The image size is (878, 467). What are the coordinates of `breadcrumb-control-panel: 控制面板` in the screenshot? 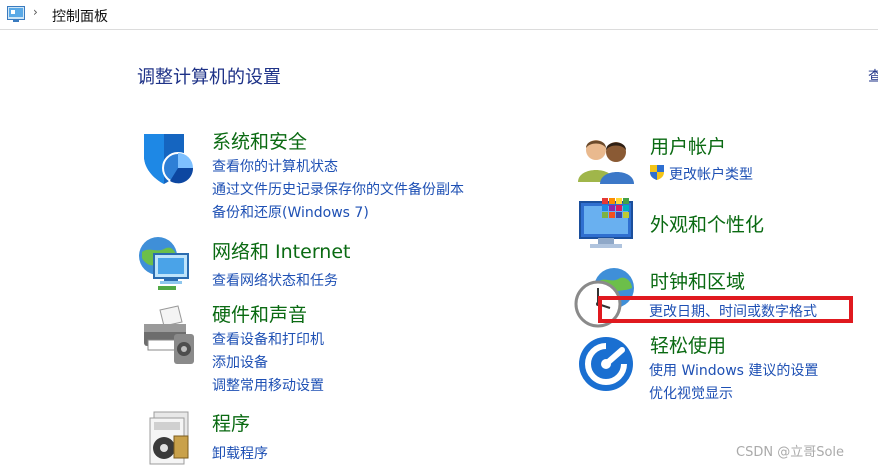 It's located at (80, 16).